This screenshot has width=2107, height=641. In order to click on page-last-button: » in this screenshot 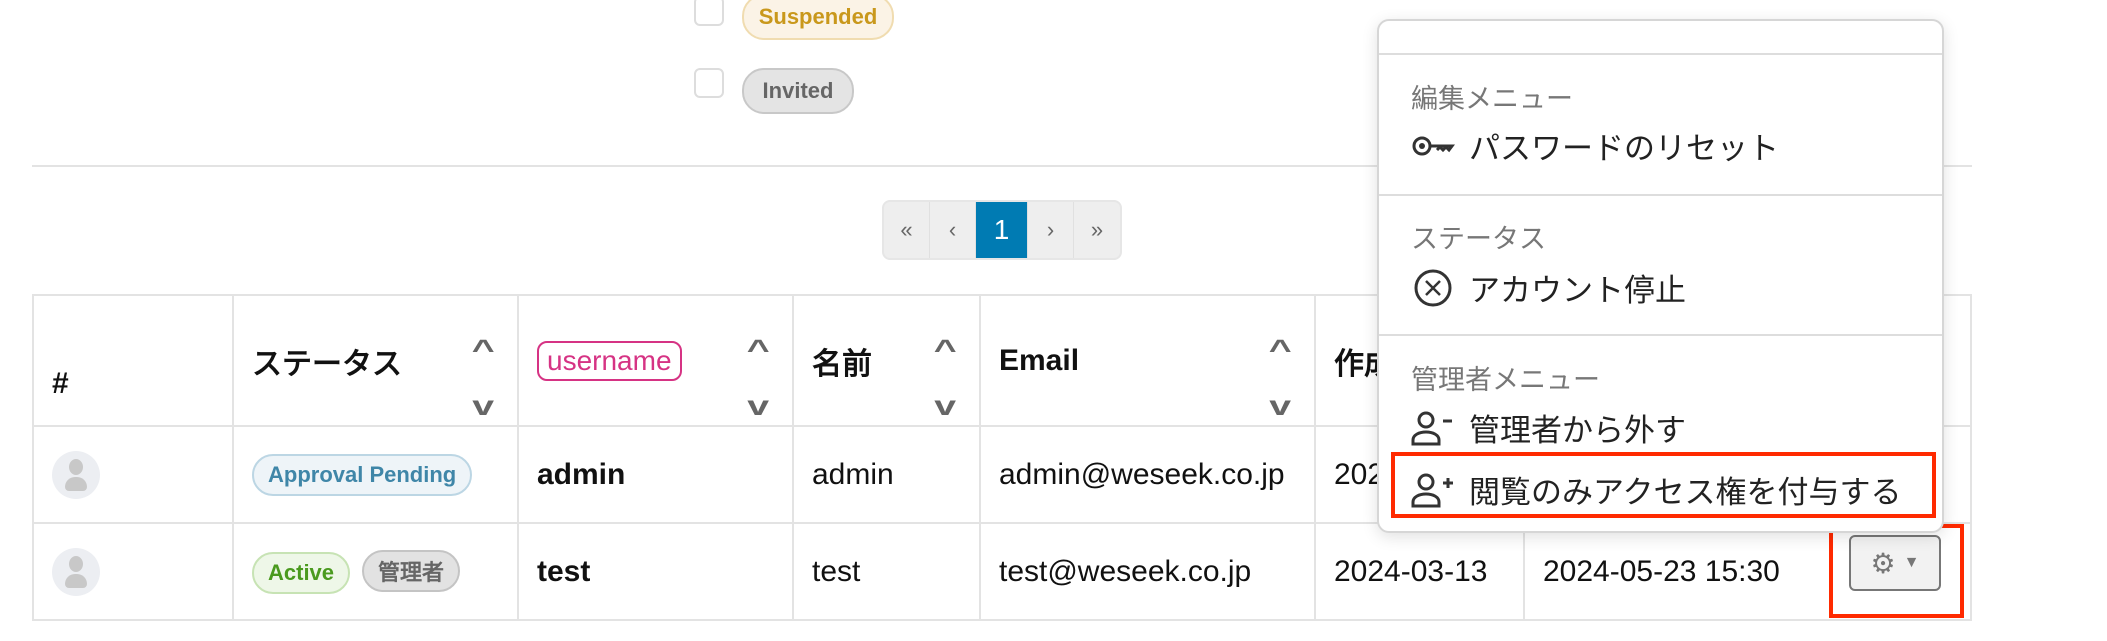, I will do `click(1097, 230)`.